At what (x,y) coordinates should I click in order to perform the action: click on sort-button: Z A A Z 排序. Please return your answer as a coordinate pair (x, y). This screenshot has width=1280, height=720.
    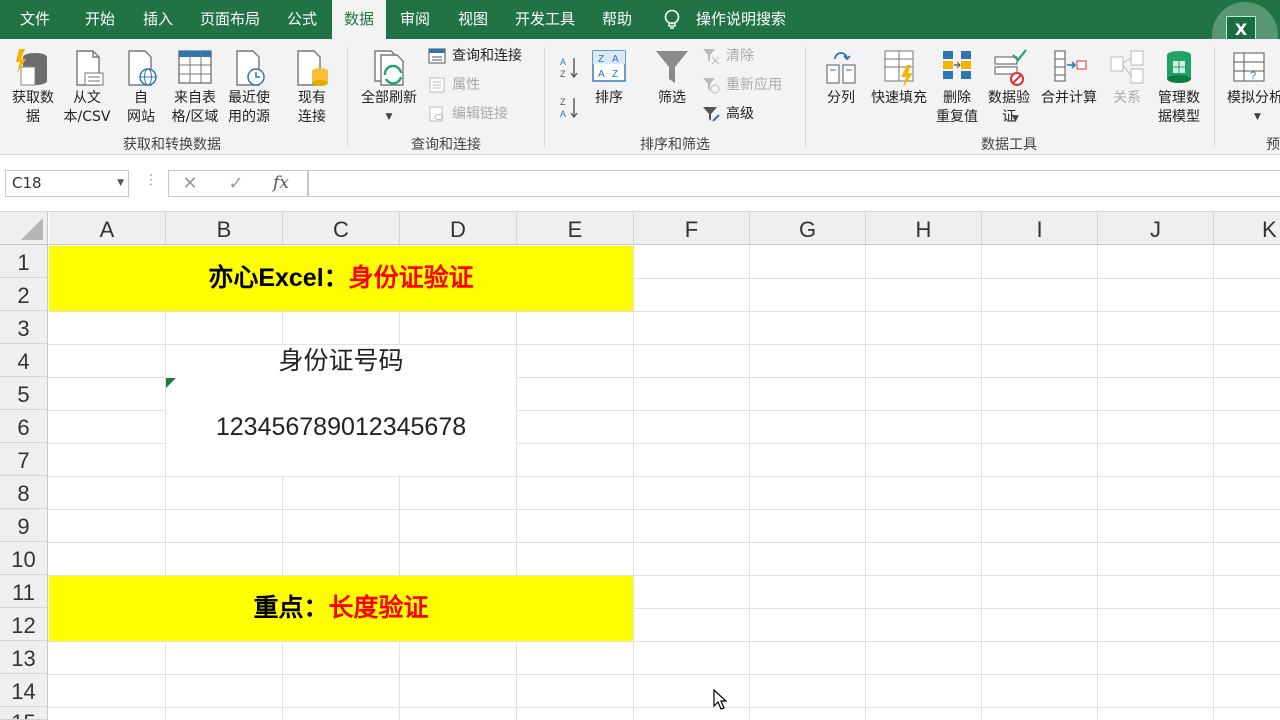
    Looking at the image, I should click on (609, 77).